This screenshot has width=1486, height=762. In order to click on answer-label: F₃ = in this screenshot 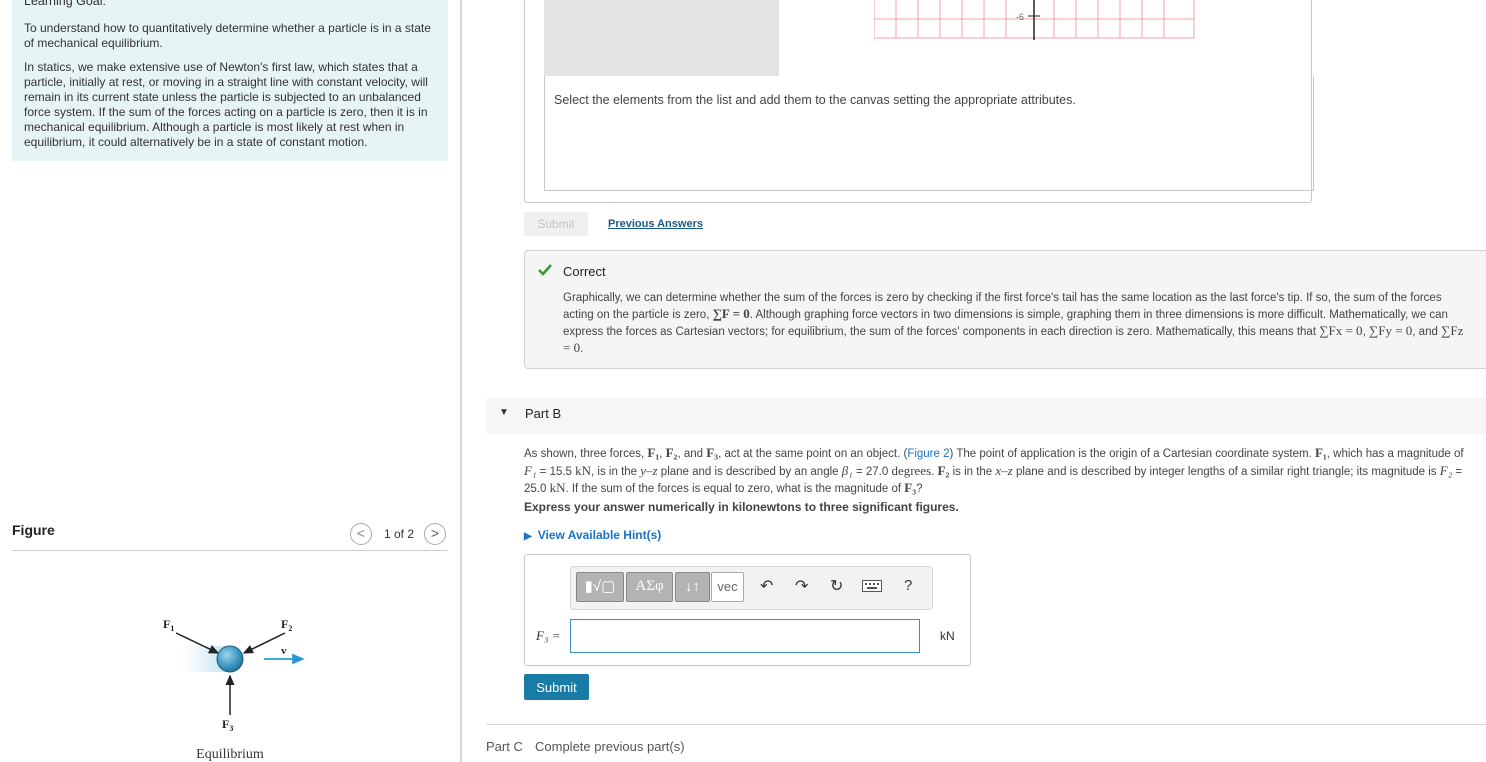, I will do `click(548, 635)`.